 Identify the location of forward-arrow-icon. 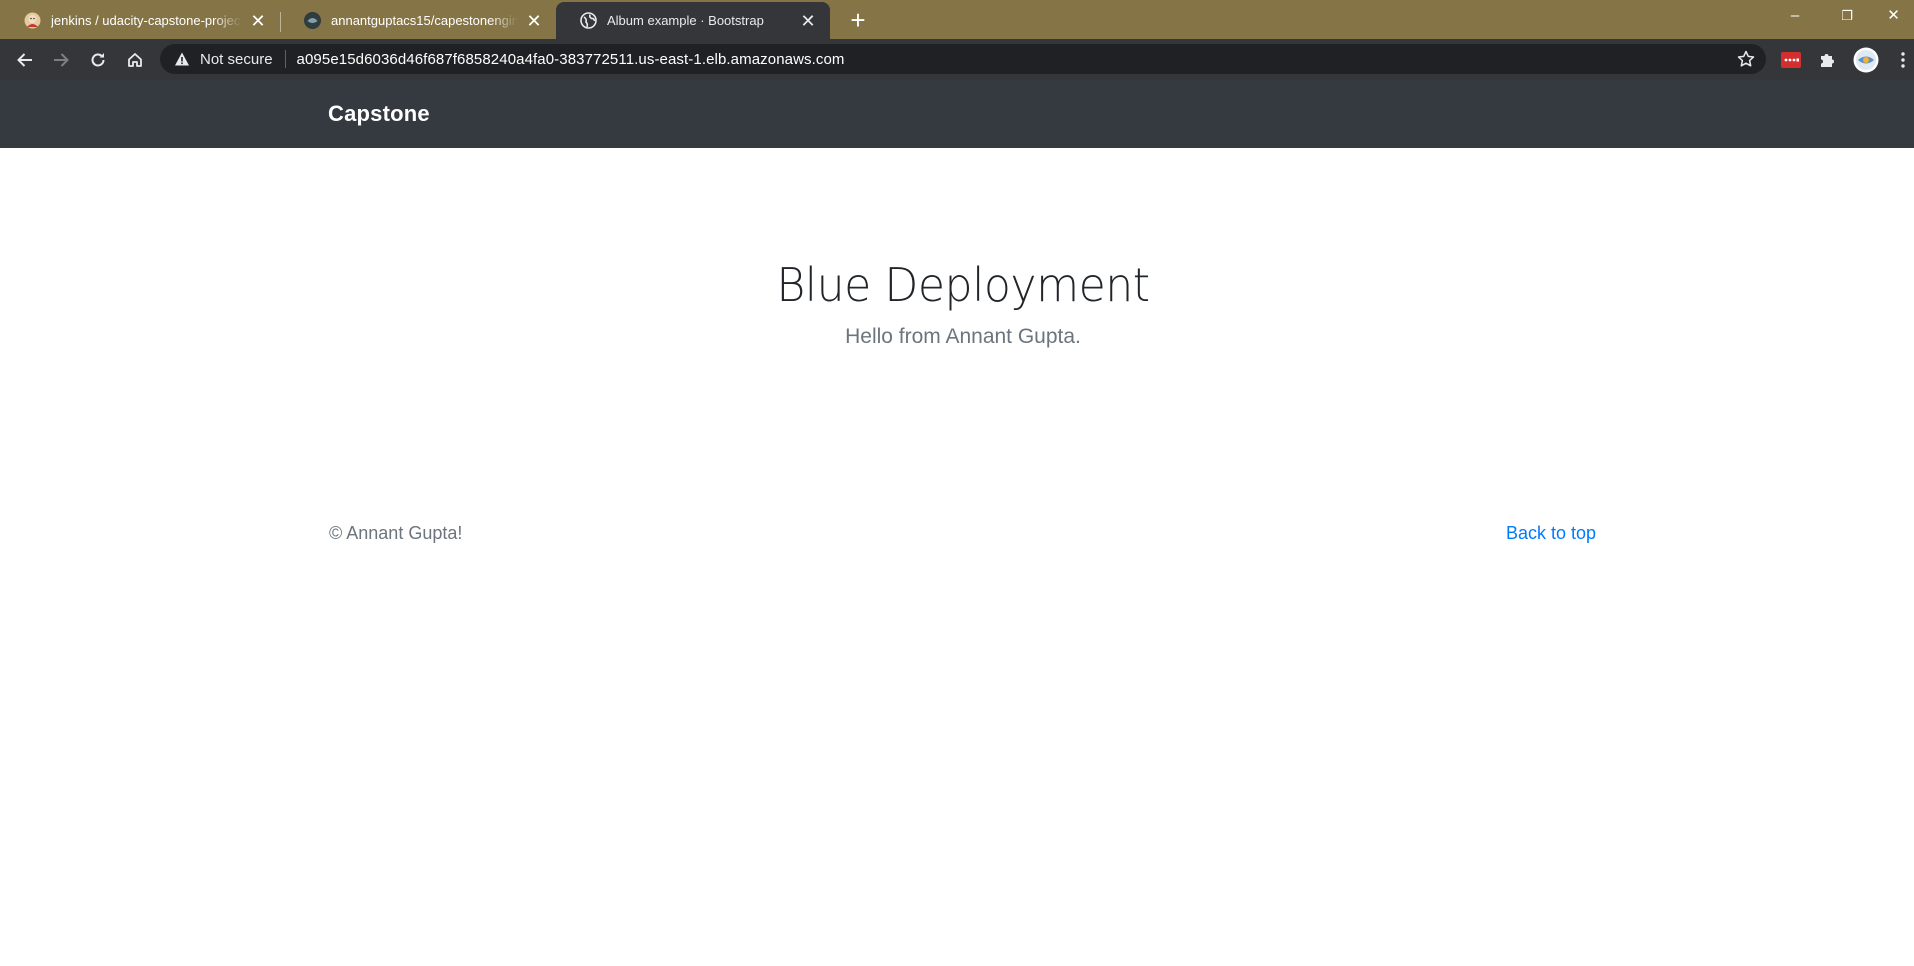
(61, 60).